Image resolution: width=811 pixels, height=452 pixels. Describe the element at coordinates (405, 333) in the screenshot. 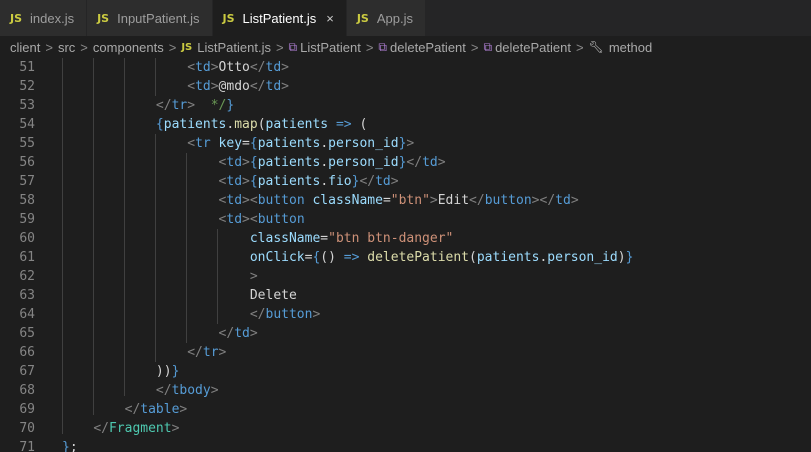

I see `code-line: 65 </td>` at that location.